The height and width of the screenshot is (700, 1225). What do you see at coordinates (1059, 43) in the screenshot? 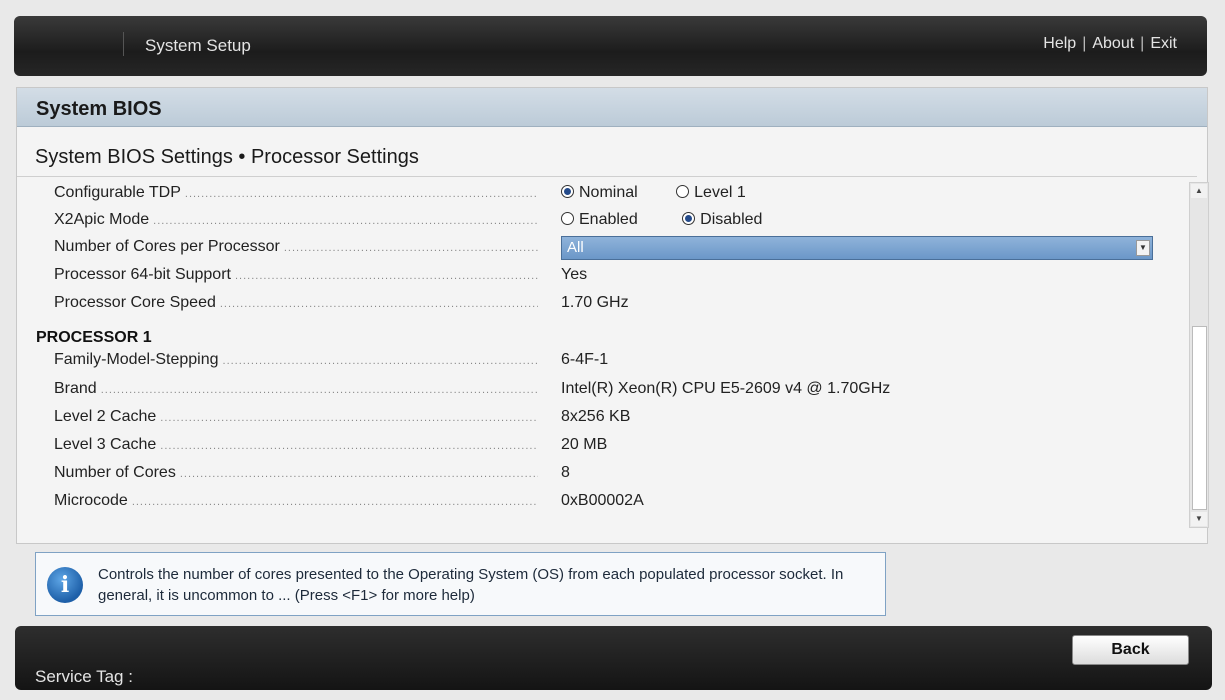
I see `help-link: Help` at bounding box center [1059, 43].